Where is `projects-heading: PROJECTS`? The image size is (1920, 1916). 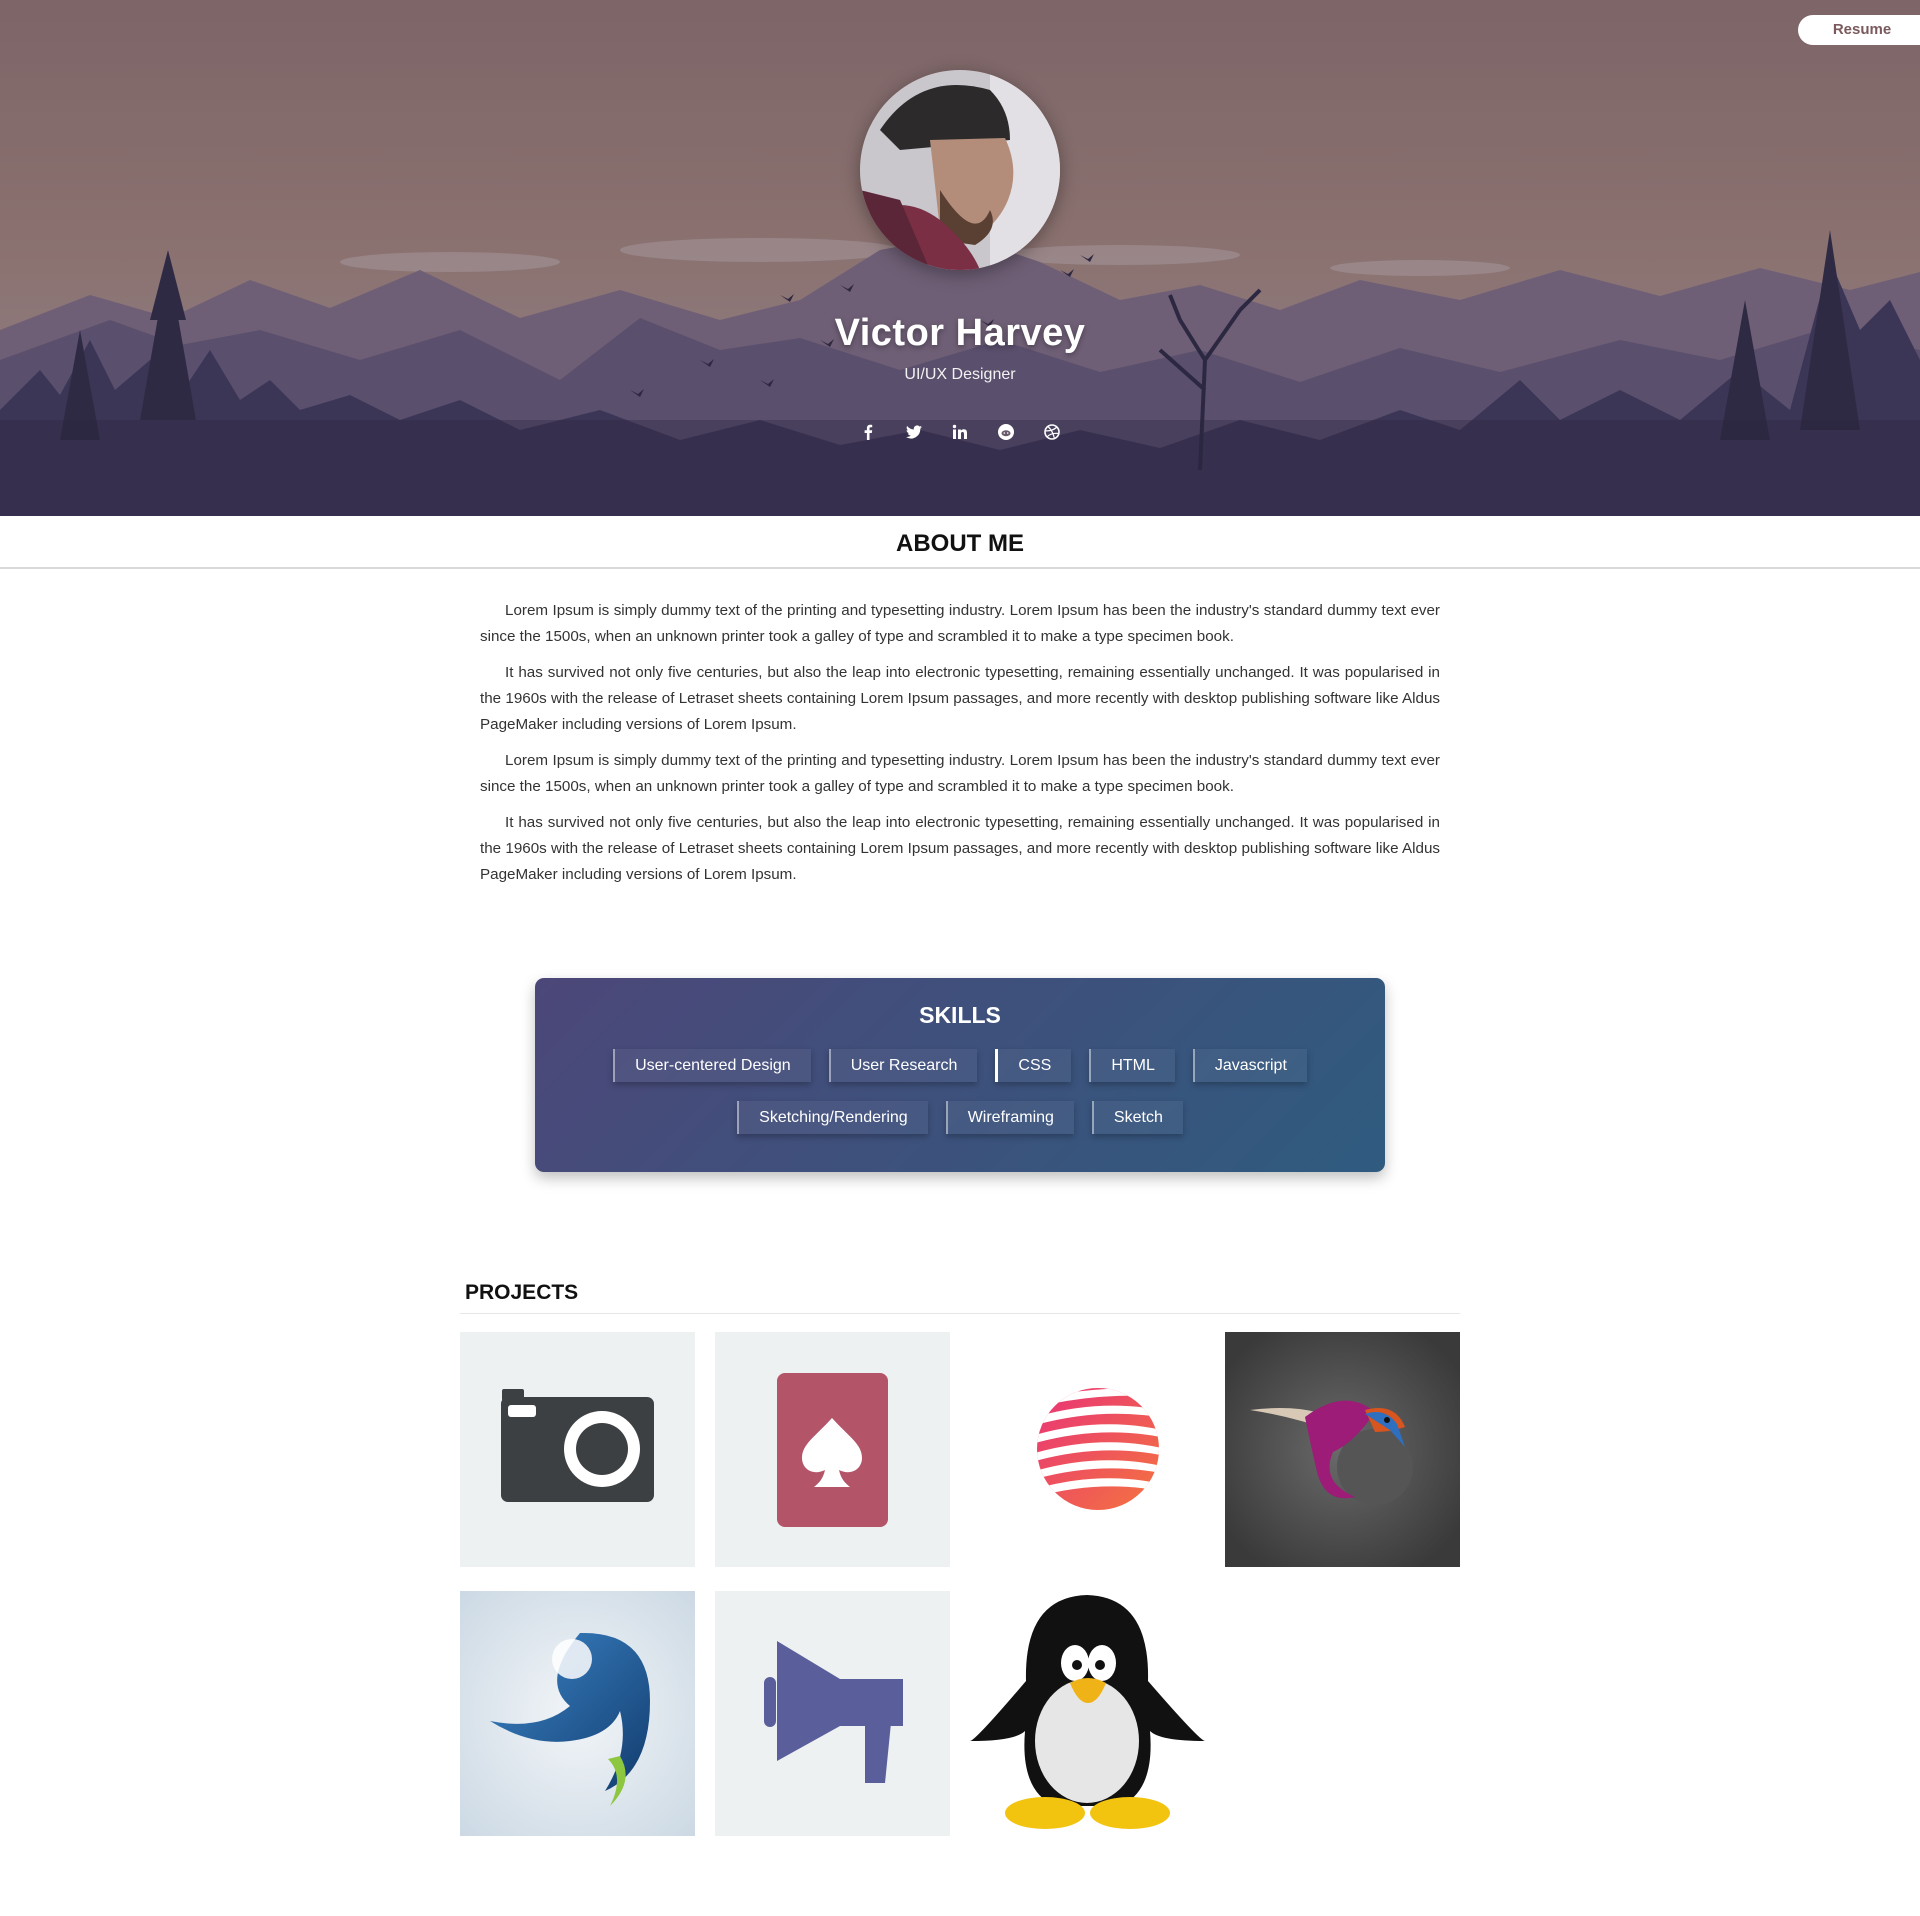
projects-heading: PROJECTS is located at coordinates (960, 1293).